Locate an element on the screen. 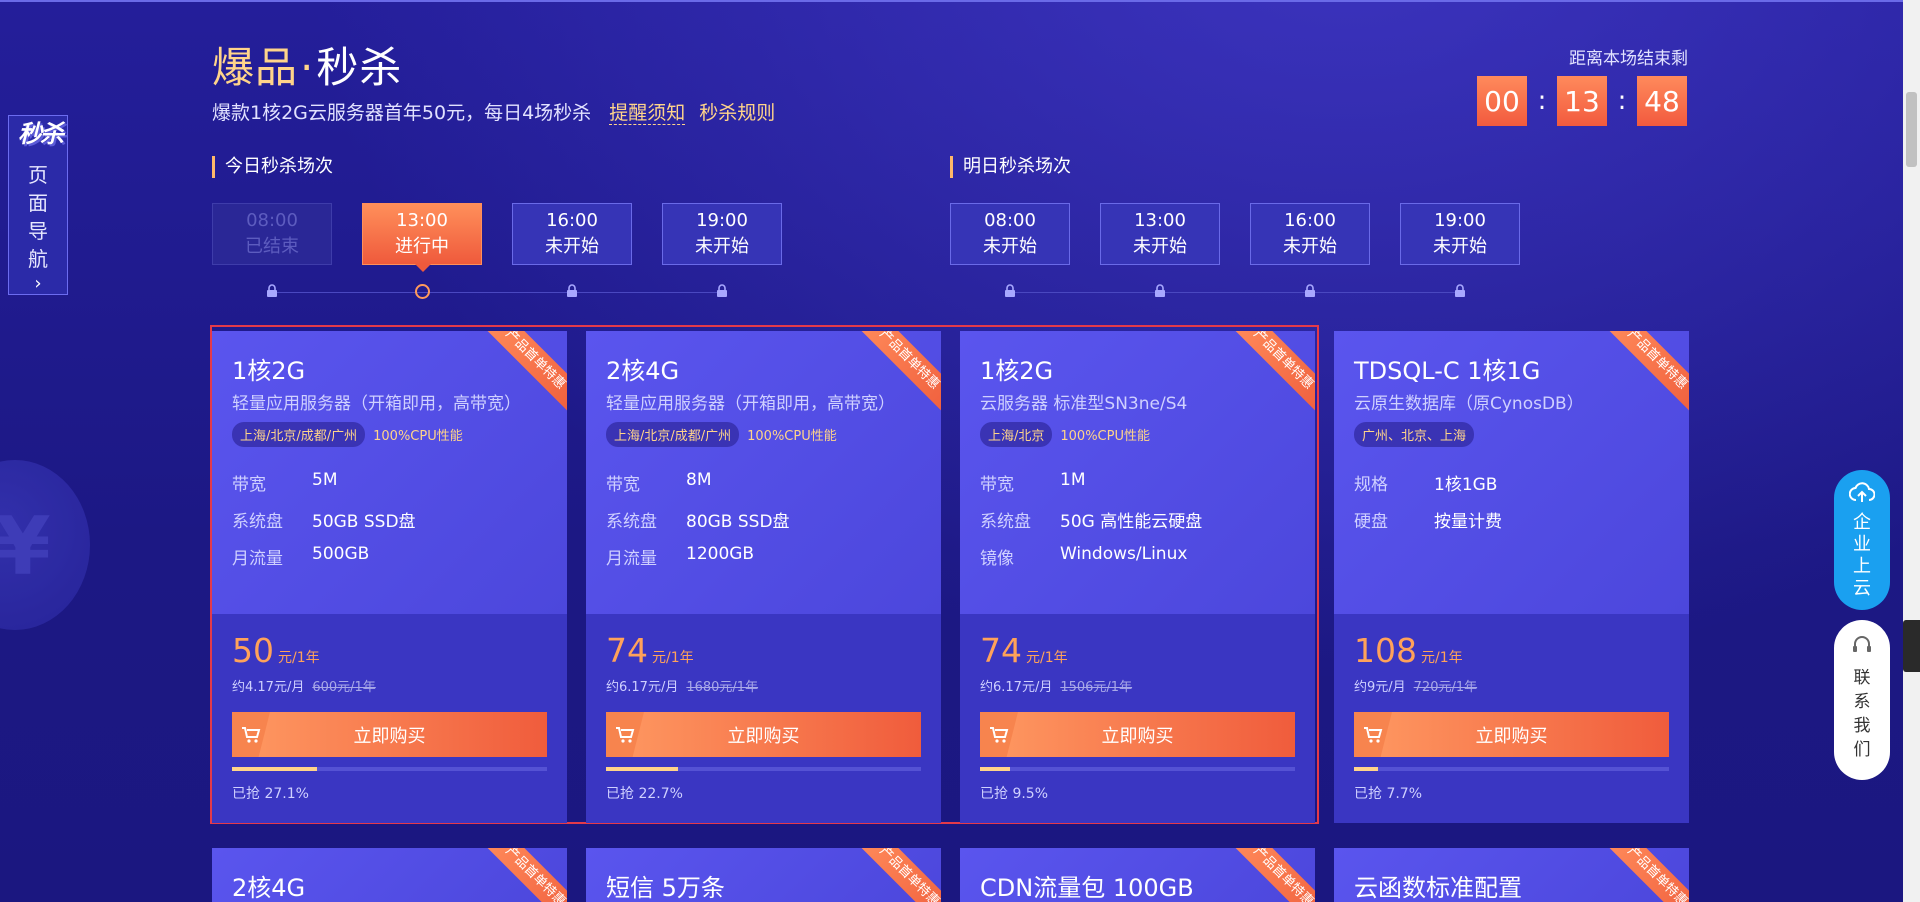  price: 74 元/1年 is located at coordinates (1024, 650).